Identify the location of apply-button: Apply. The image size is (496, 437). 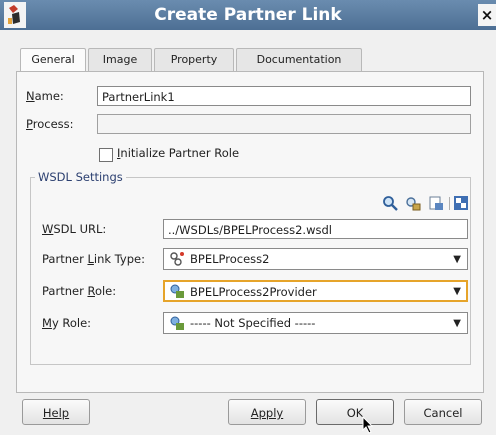
(267, 412).